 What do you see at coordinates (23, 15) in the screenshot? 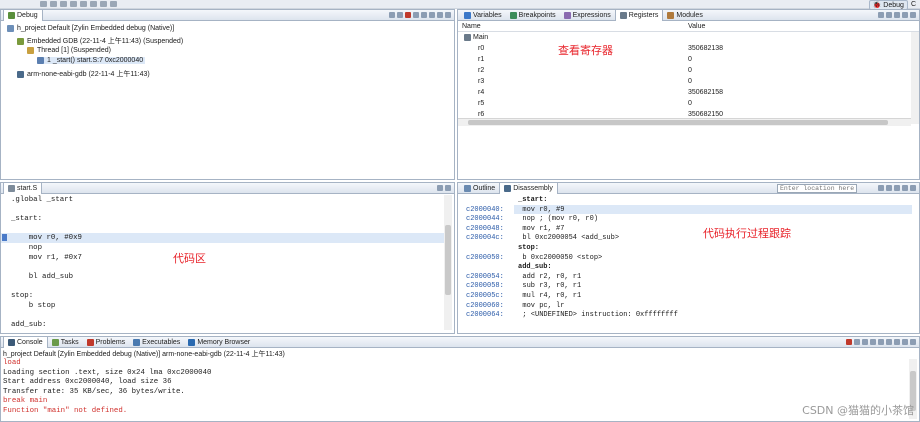
I see `tab-debug: Debug` at bounding box center [23, 15].